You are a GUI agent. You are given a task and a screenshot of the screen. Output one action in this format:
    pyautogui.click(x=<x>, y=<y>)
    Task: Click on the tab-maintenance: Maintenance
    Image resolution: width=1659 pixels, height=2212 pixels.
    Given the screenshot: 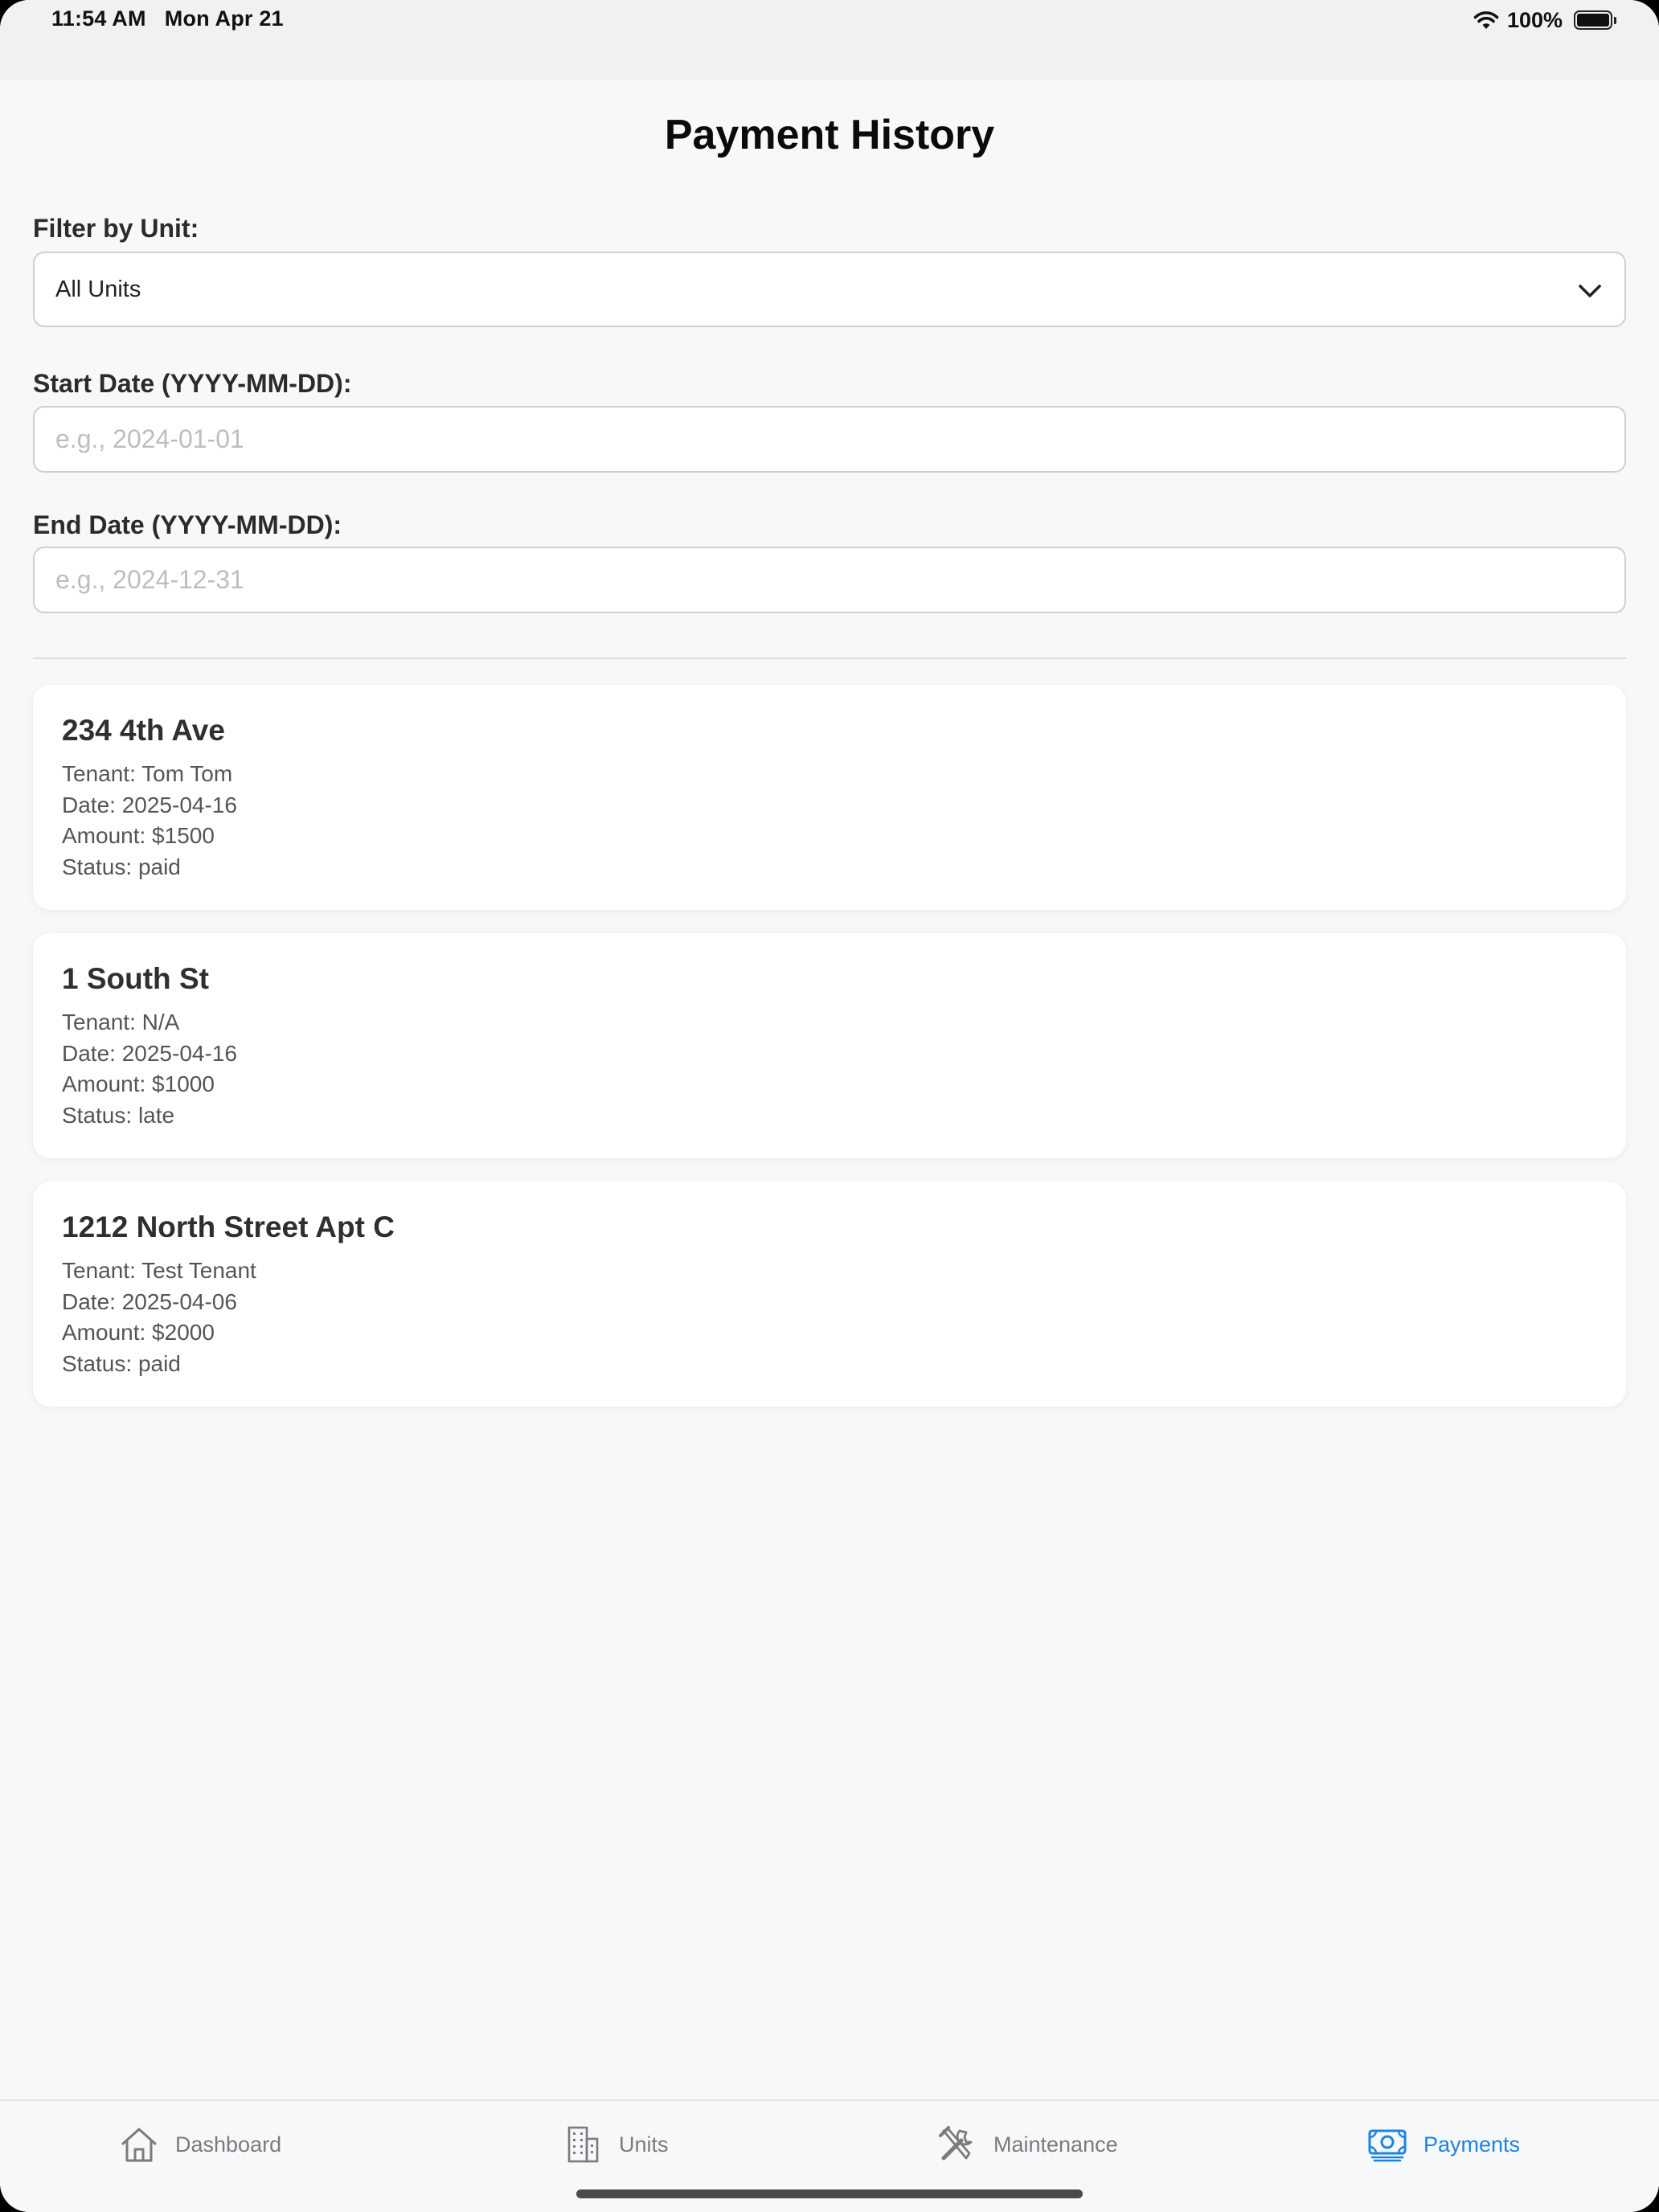 What is the action you would take?
    pyautogui.click(x=1027, y=2144)
    